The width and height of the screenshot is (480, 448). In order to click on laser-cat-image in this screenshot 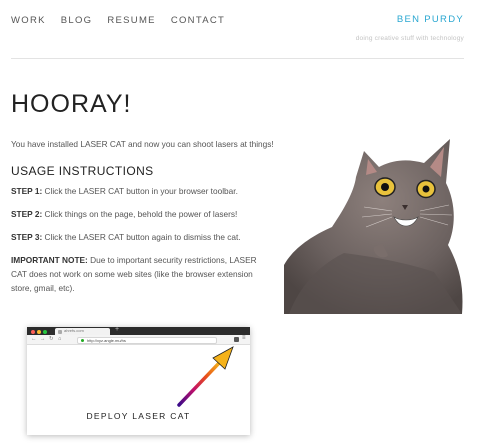, I will do `click(373, 226)`.